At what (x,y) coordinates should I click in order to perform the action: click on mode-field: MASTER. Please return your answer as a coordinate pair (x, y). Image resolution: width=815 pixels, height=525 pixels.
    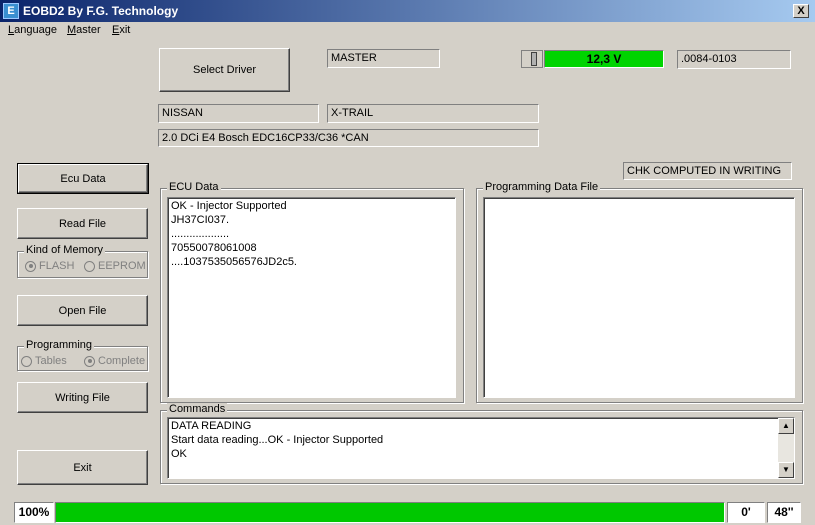
    Looking at the image, I should click on (383, 58).